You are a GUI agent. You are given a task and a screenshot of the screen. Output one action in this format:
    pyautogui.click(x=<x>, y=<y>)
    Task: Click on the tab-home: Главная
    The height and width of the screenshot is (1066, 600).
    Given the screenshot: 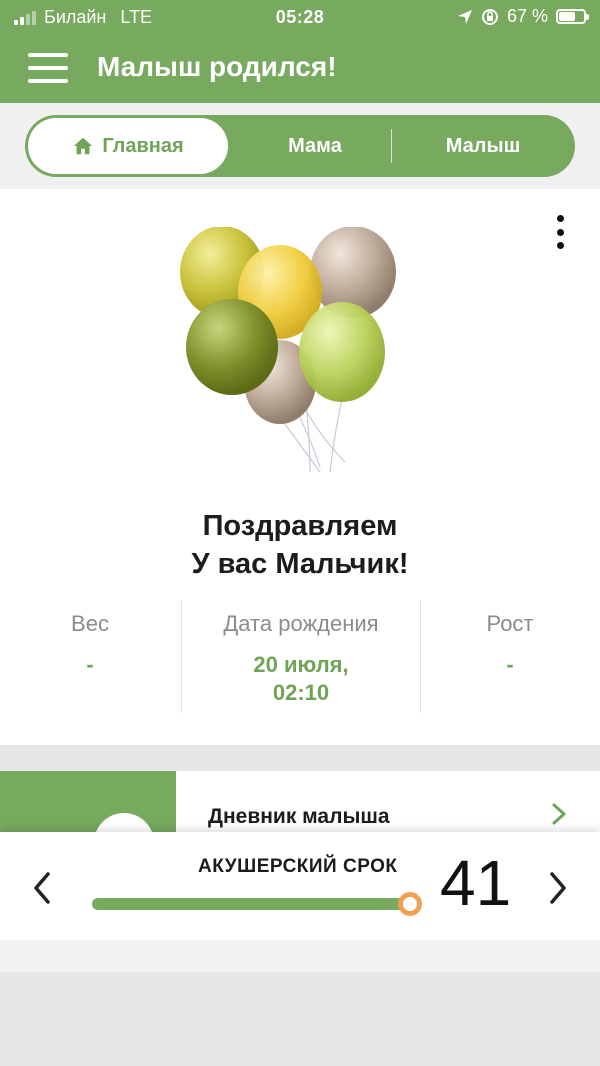 What is the action you would take?
    pyautogui.click(x=128, y=146)
    